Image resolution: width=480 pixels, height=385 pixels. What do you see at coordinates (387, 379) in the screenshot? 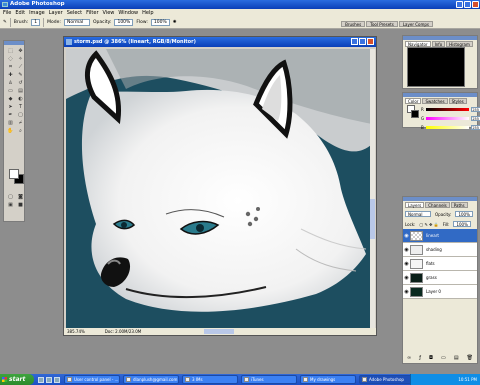
I see `taskbar-button-active: Adobe Photoshop` at bounding box center [387, 379].